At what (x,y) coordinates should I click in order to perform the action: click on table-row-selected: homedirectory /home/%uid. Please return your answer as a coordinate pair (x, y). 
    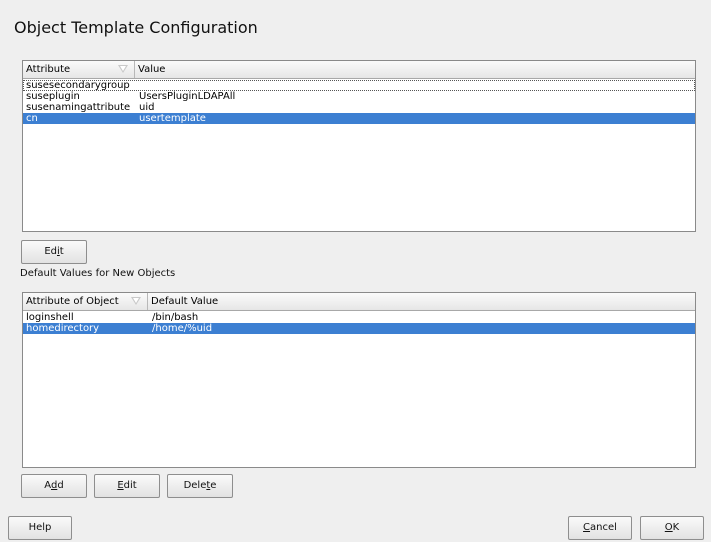
    Looking at the image, I should click on (359, 328).